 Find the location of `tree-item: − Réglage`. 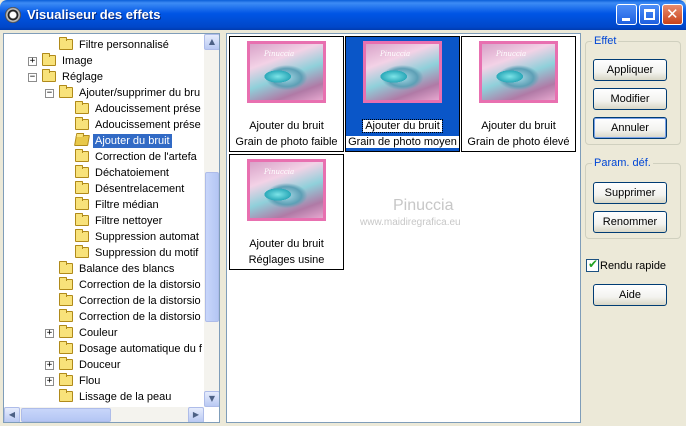

tree-item: − Réglage is located at coordinates (104, 77).